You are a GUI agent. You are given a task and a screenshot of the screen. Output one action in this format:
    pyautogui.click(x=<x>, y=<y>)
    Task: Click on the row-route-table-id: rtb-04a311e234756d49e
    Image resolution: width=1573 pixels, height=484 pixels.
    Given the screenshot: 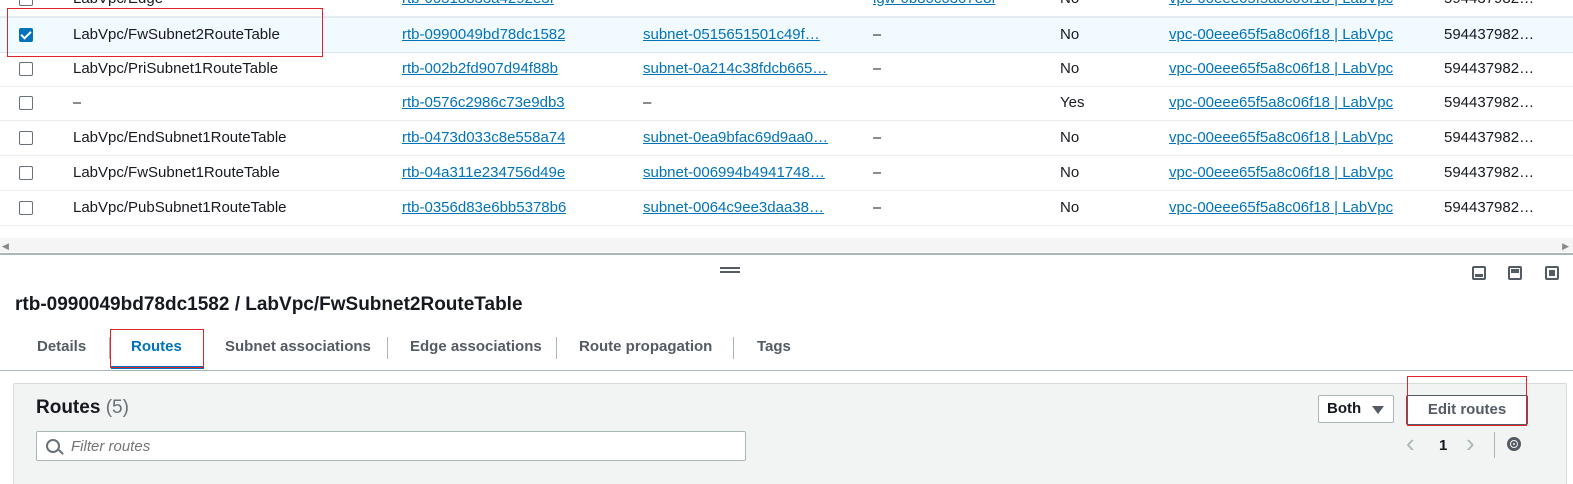 What is the action you would take?
    pyautogui.click(x=483, y=173)
    